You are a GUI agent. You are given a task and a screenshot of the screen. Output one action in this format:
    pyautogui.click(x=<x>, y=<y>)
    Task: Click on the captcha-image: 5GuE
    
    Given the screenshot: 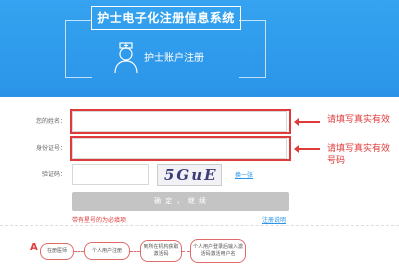 What is the action you would take?
    pyautogui.click(x=189, y=175)
    